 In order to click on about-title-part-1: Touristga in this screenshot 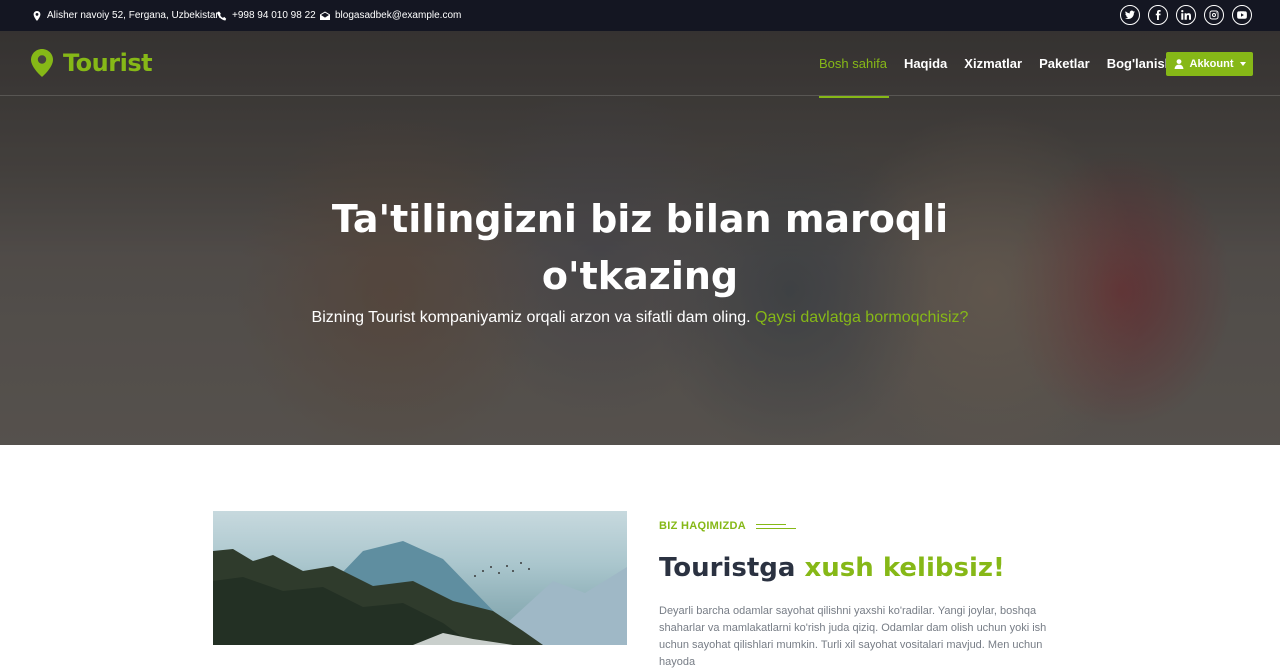, I will do `click(727, 568)`.